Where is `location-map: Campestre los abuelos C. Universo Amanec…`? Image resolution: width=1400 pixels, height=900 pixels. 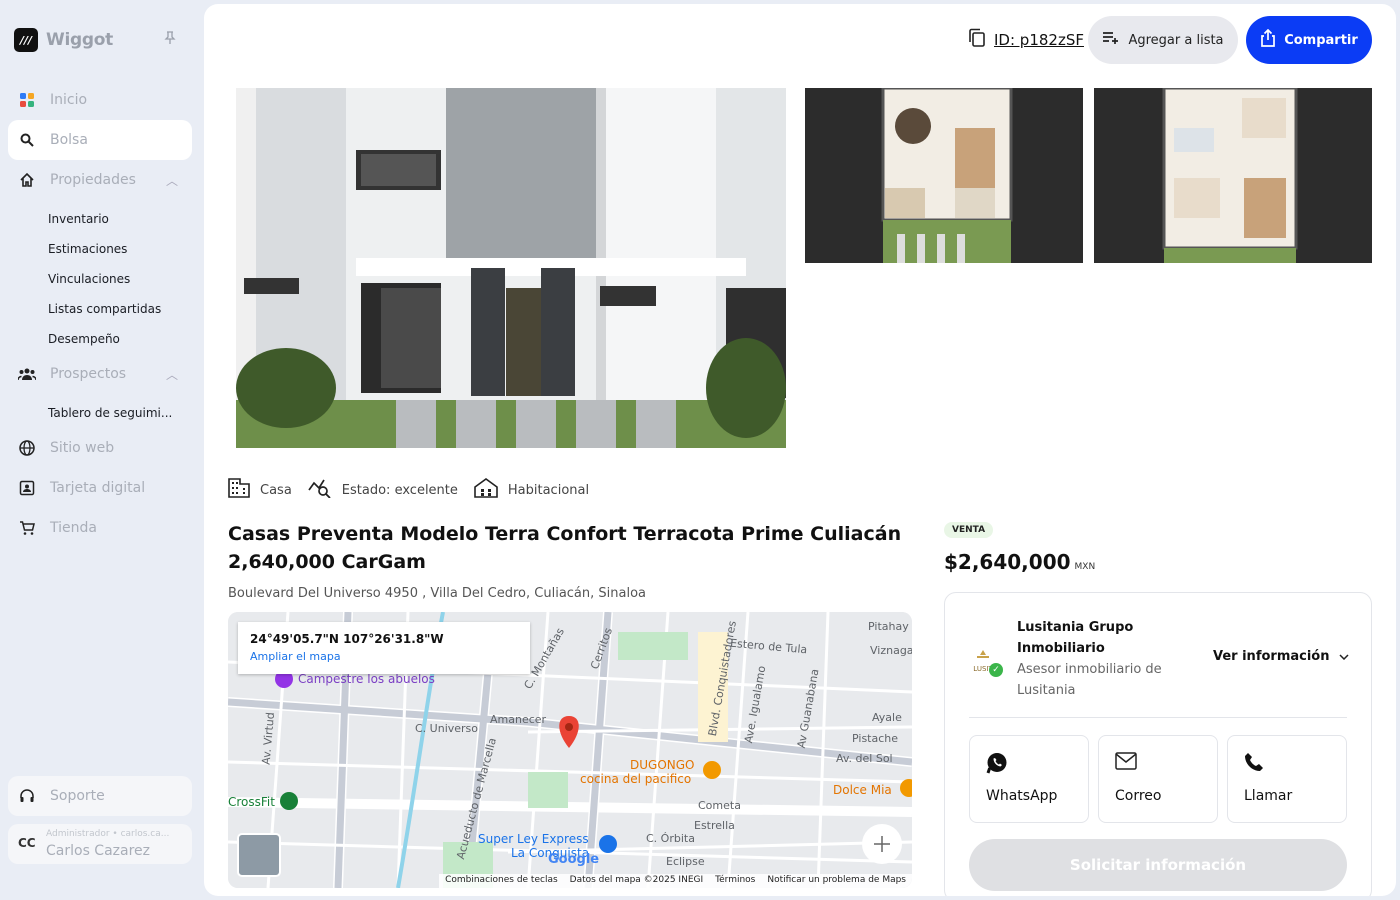
location-map: Campestre los abuelos C. Universo Amanec… is located at coordinates (570, 750).